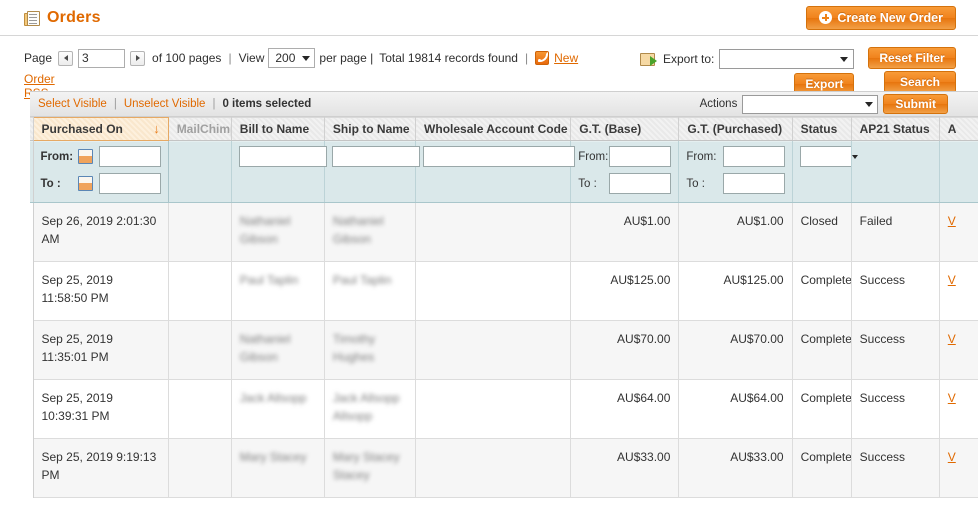  What do you see at coordinates (648, 58) in the screenshot?
I see `export-icon` at bounding box center [648, 58].